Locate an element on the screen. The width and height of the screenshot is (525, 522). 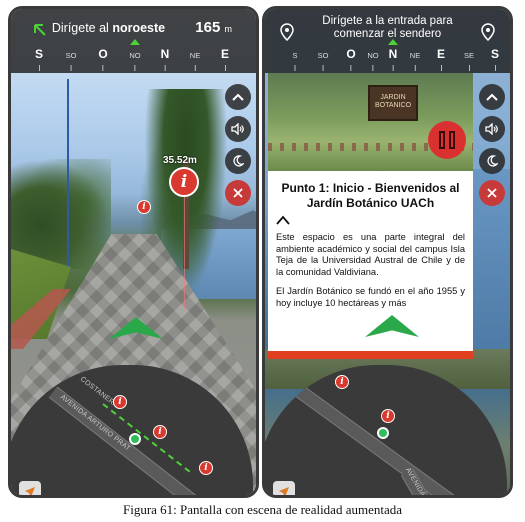
location-pin-icon is located at coordinates (488, 32).